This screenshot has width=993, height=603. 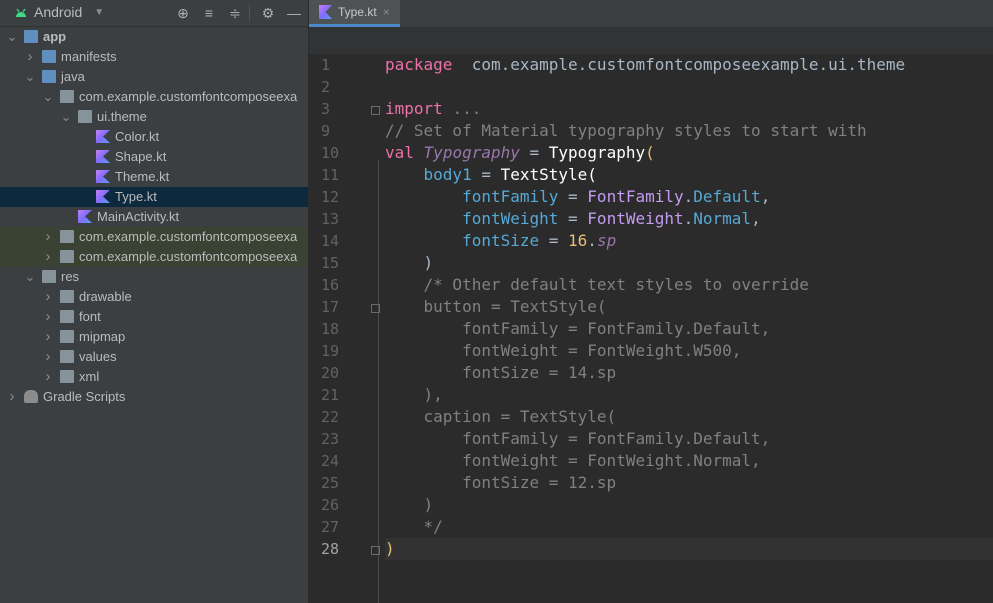 I want to click on tree-item: › values, so click(x=154, y=357).